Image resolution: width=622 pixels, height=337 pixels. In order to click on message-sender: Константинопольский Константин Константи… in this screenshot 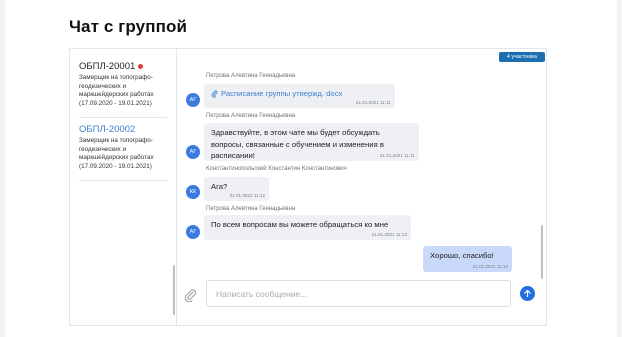, I will do `click(276, 169)`.